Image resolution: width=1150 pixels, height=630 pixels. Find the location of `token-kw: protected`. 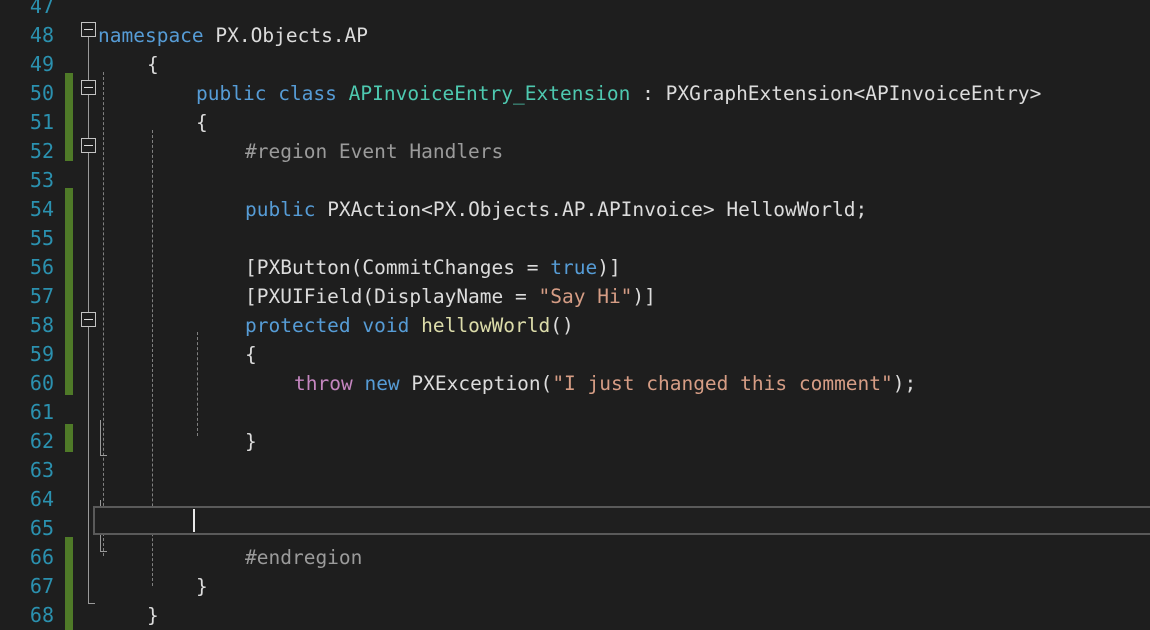

token-kw: protected is located at coordinates (304, 325).